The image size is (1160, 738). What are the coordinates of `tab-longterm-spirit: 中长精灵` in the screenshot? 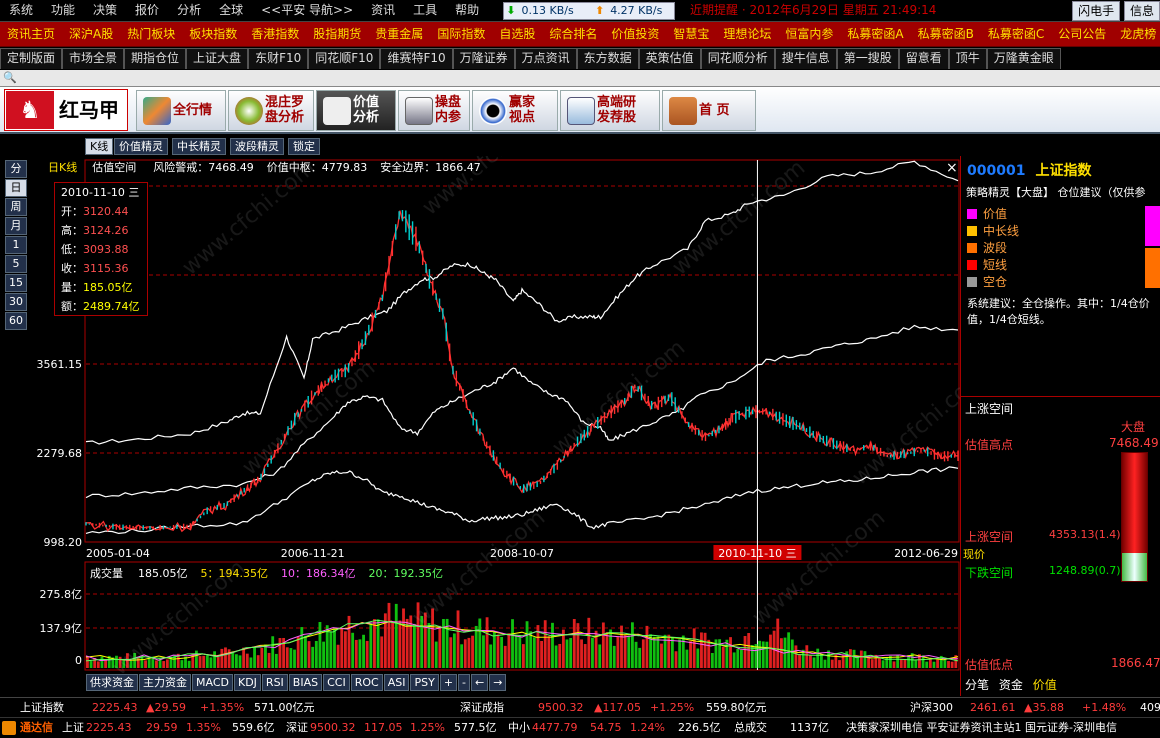 It's located at (199, 146).